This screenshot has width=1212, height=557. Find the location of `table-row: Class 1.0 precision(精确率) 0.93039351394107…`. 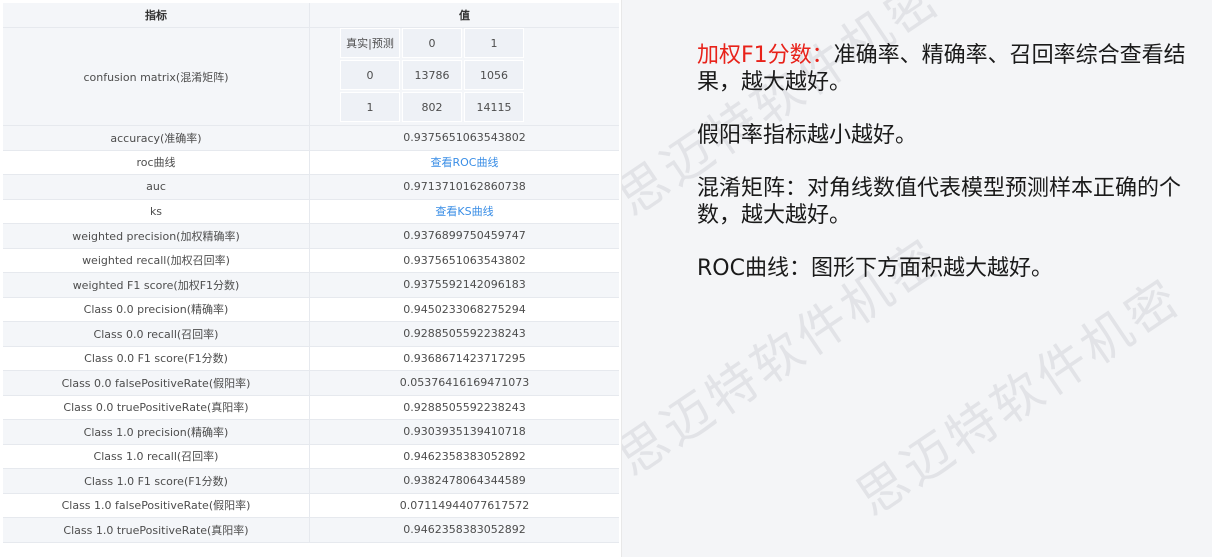

table-row: Class 1.0 precision(精确率) 0.93039351394107… is located at coordinates (311, 432).